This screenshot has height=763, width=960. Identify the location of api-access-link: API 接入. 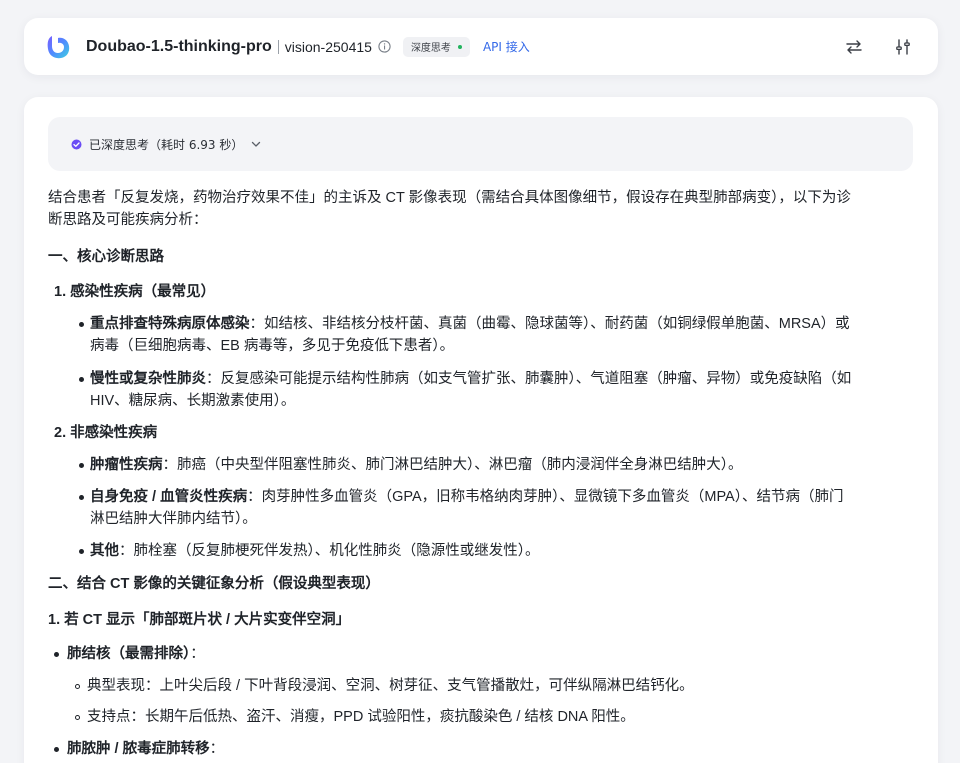
(506, 46).